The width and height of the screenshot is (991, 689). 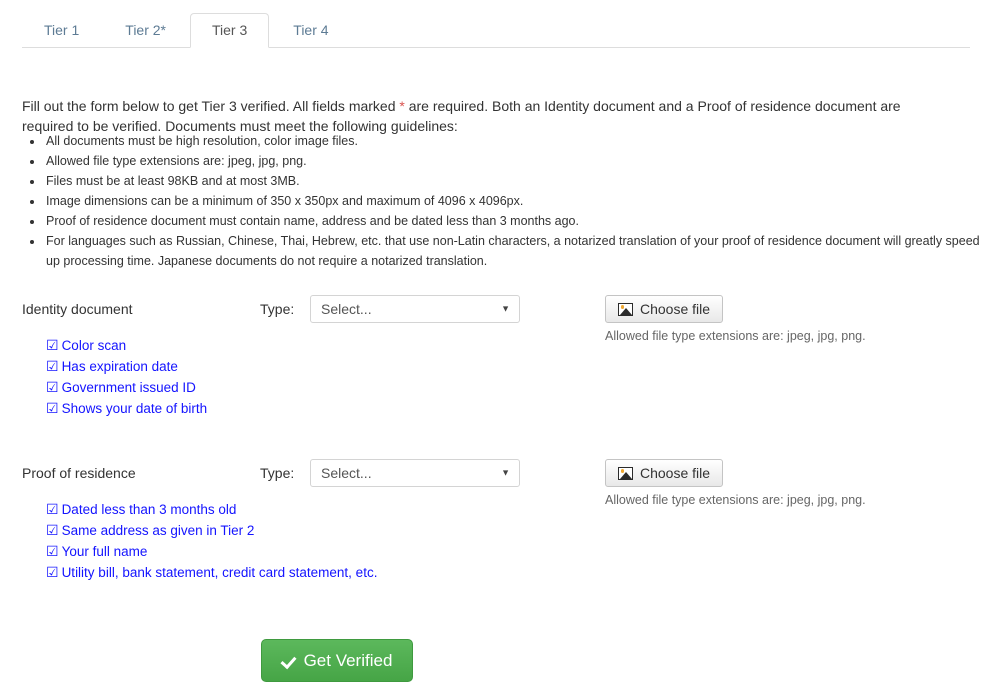 I want to click on identity-choose-file-button: Choose file, so click(x=664, y=309).